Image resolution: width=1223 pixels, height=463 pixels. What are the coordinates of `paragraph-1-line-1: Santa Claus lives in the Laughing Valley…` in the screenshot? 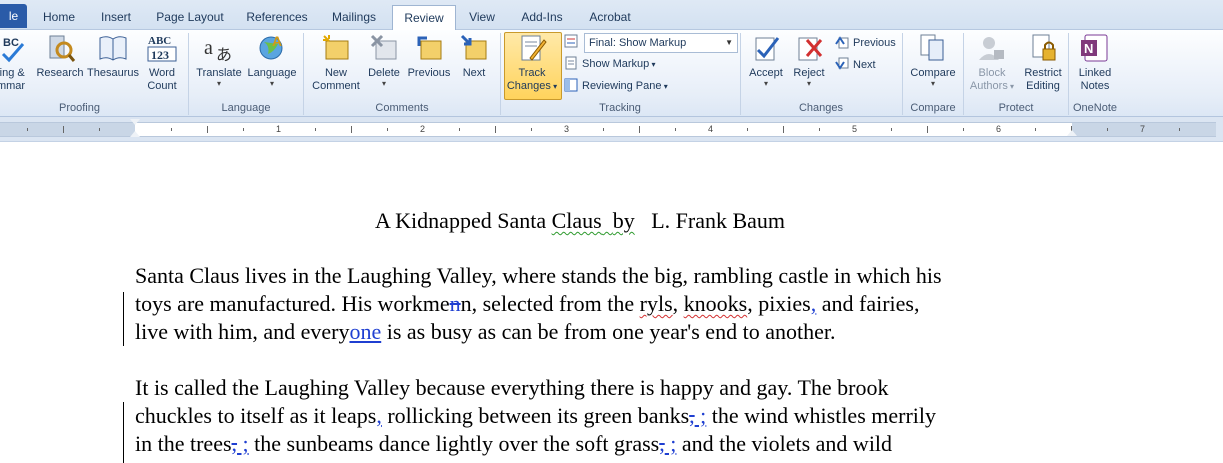 It's located at (538, 275).